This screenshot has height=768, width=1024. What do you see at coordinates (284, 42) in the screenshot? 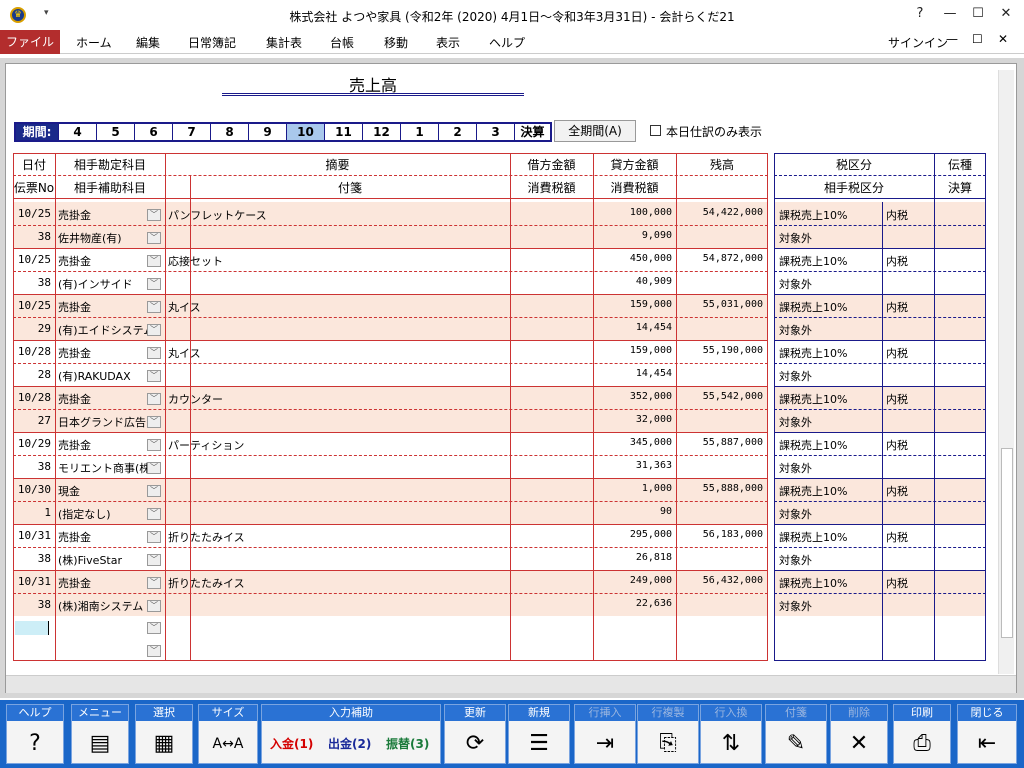
I see `menu-summary: 集計表` at bounding box center [284, 42].